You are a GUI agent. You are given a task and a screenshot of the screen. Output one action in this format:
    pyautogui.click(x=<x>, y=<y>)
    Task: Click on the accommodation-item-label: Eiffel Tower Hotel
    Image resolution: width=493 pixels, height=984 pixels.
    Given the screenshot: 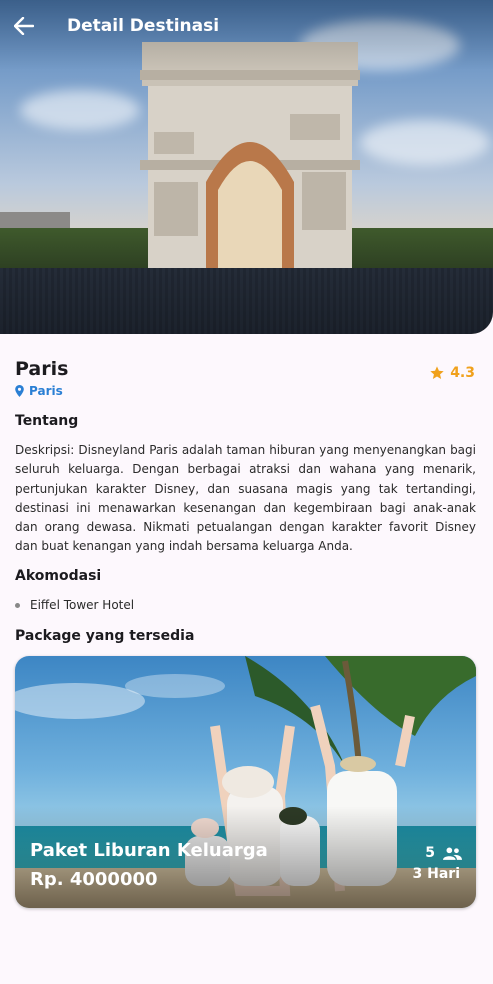 What is the action you would take?
    pyautogui.click(x=82, y=605)
    